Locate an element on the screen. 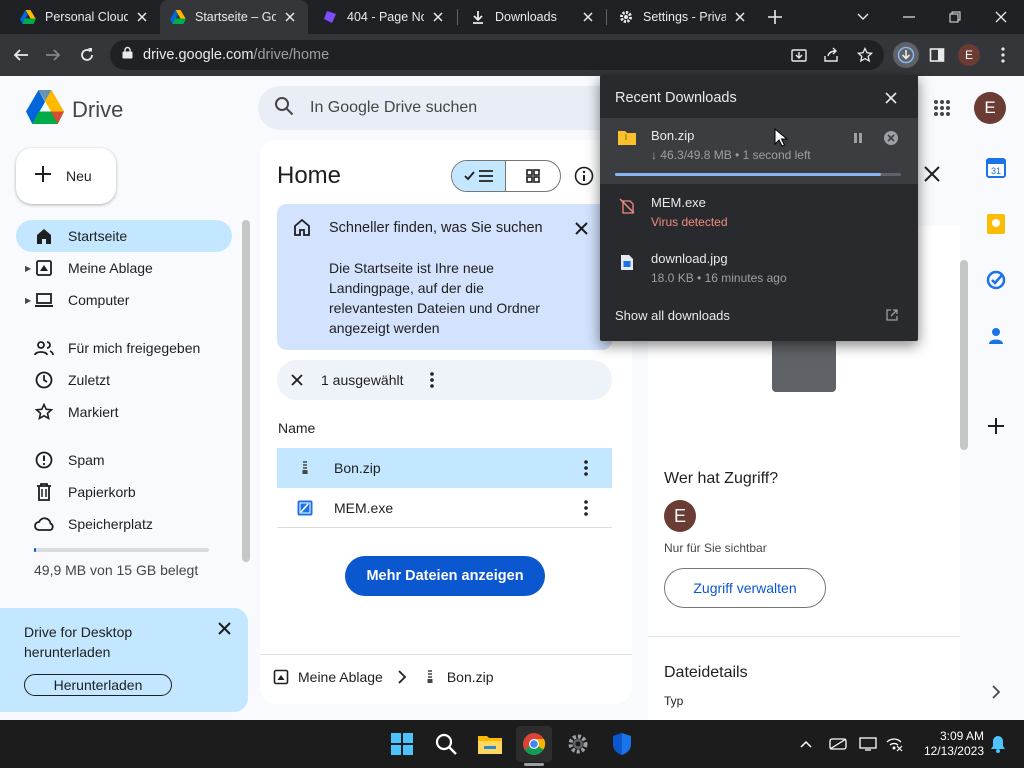 Image resolution: width=1024 pixels, height=768 pixels. tasks-icon is located at coordinates (996, 280).